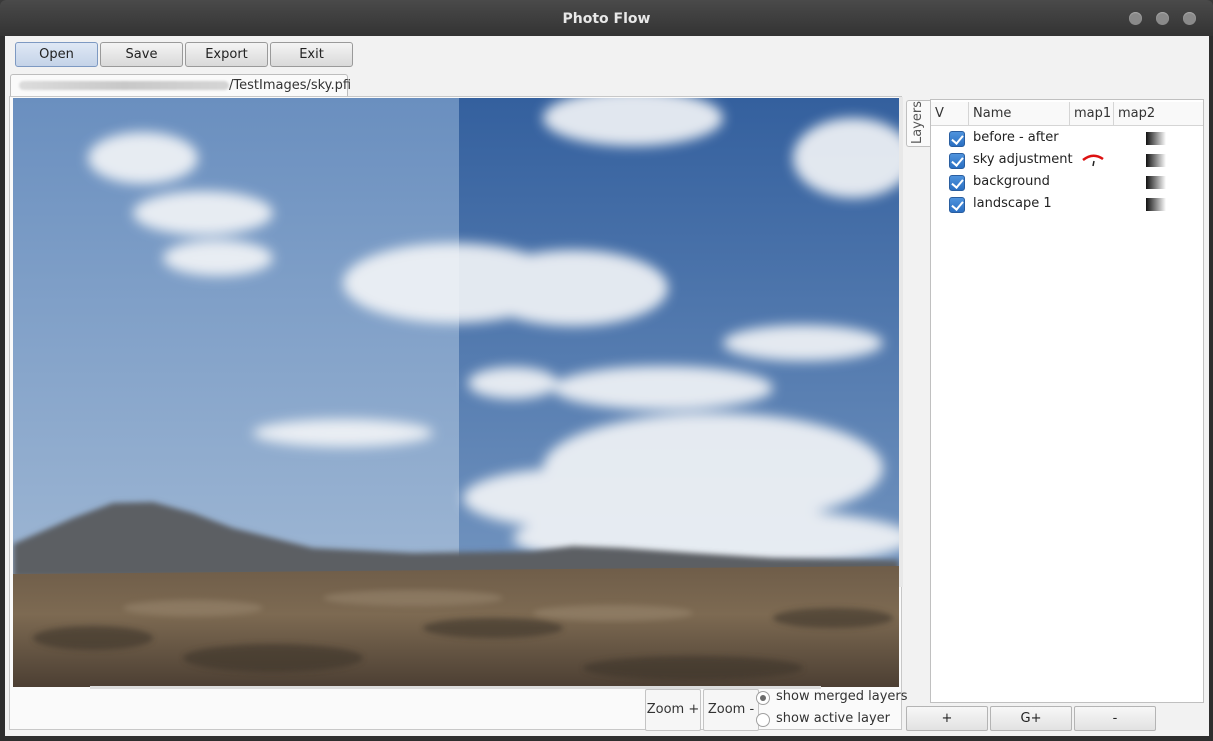 The width and height of the screenshot is (1213, 741). I want to click on vertical-scrollbar, so click(901, 342).